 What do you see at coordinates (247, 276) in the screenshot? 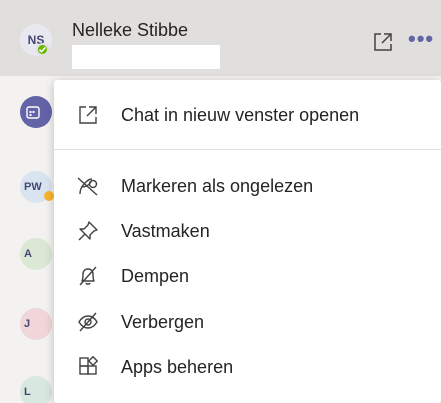
I see `menu-item-mute: Dempen` at bounding box center [247, 276].